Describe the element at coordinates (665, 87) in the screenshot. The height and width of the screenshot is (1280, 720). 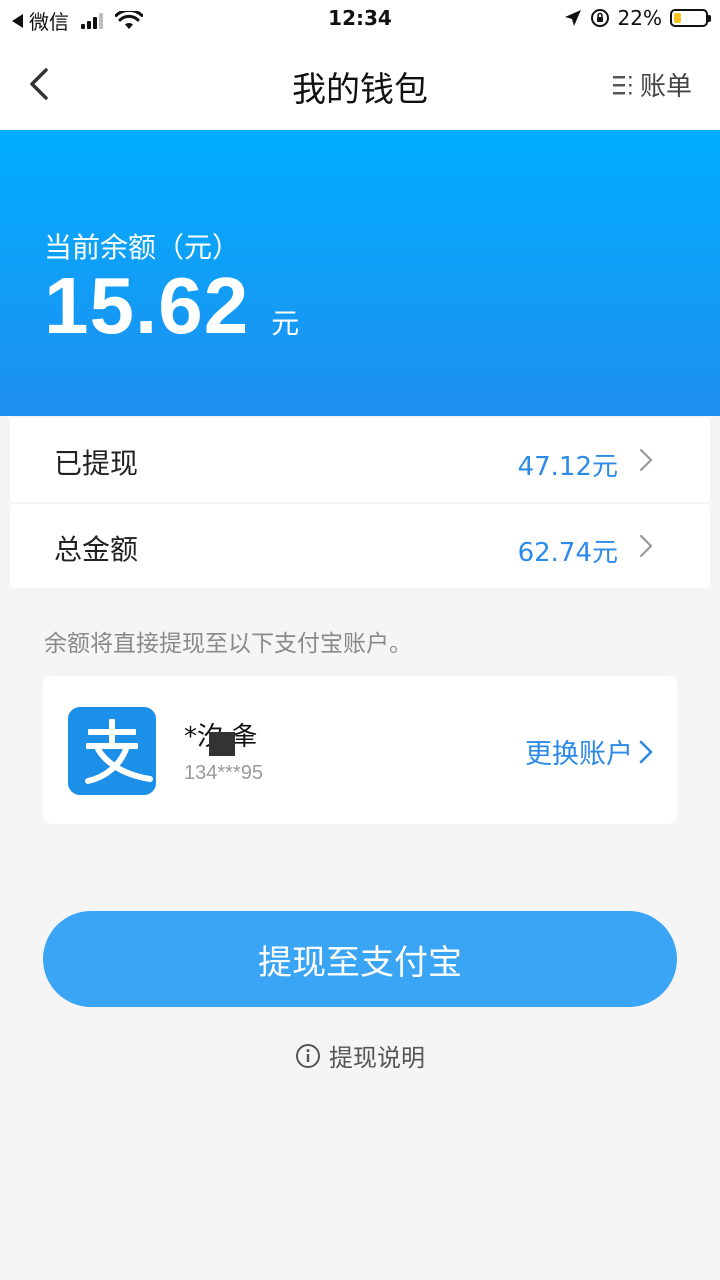
I see `bill-label: 账单` at that location.